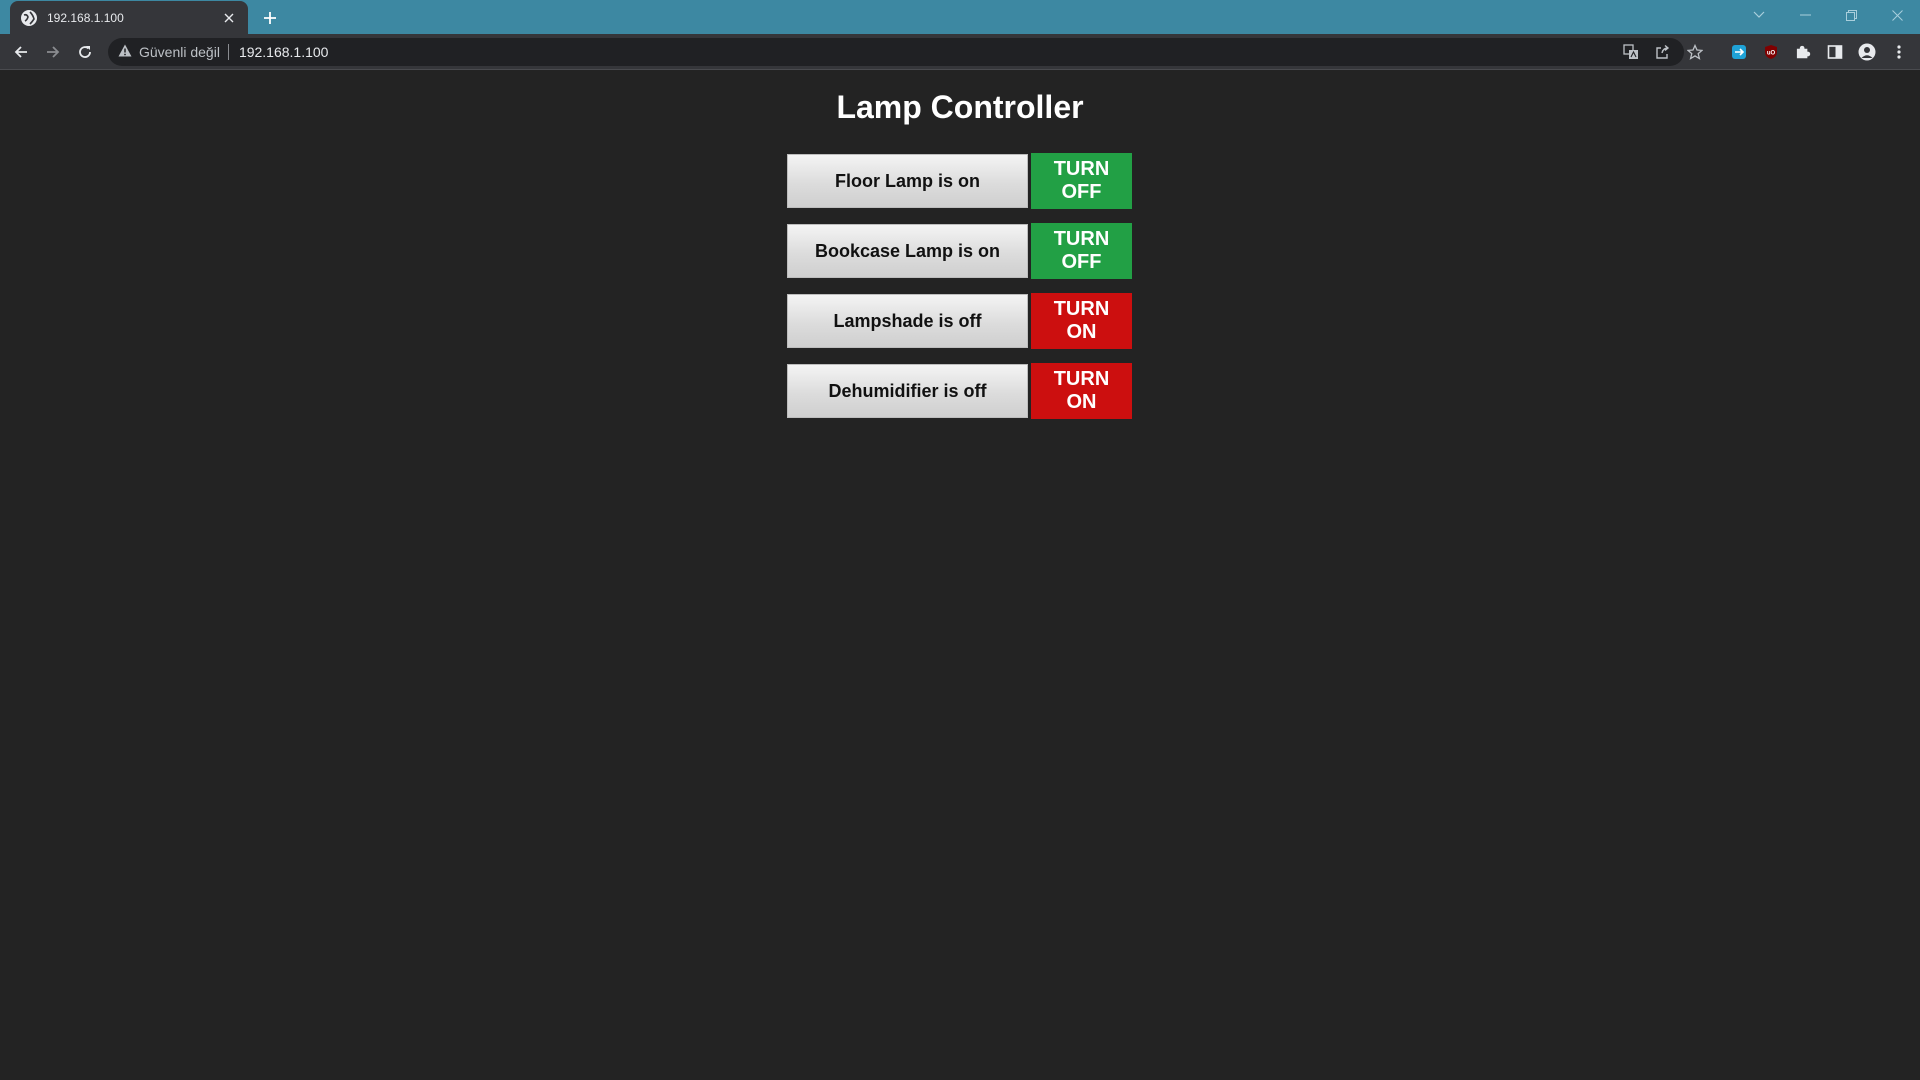 This screenshot has width=1920, height=1080. What do you see at coordinates (1695, 52) in the screenshot?
I see `star-icon` at bounding box center [1695, 52].